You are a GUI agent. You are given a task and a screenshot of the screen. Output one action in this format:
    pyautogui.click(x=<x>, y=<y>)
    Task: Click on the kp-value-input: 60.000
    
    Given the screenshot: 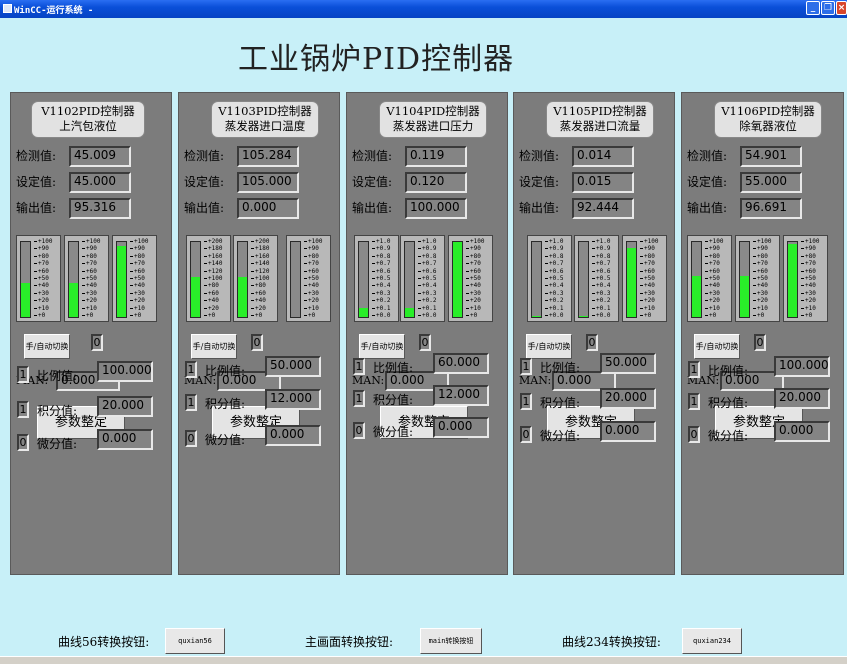 What is the action you would take?
    pyautogui.click(x=461, y=363)
    